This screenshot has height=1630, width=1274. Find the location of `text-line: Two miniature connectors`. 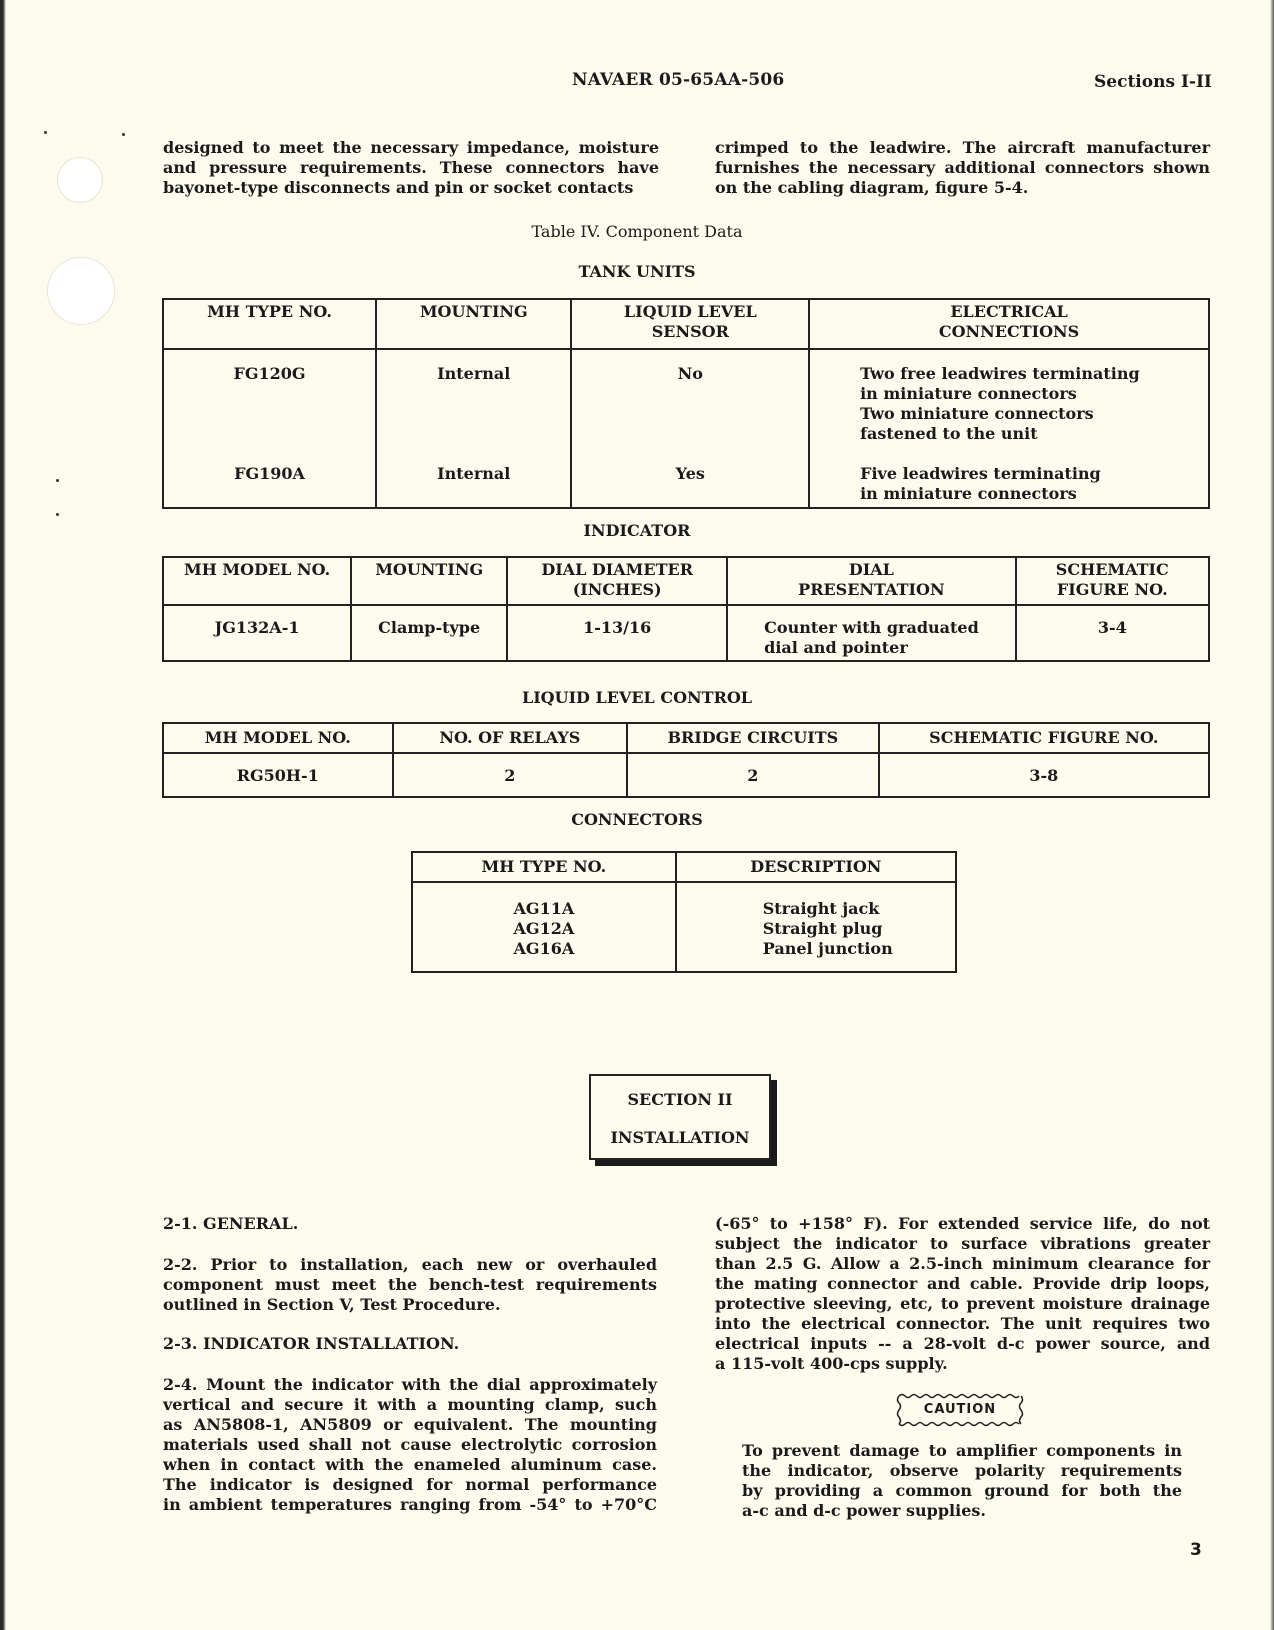

text-line: Two miniature connectors is located at coordinates (977, 413).